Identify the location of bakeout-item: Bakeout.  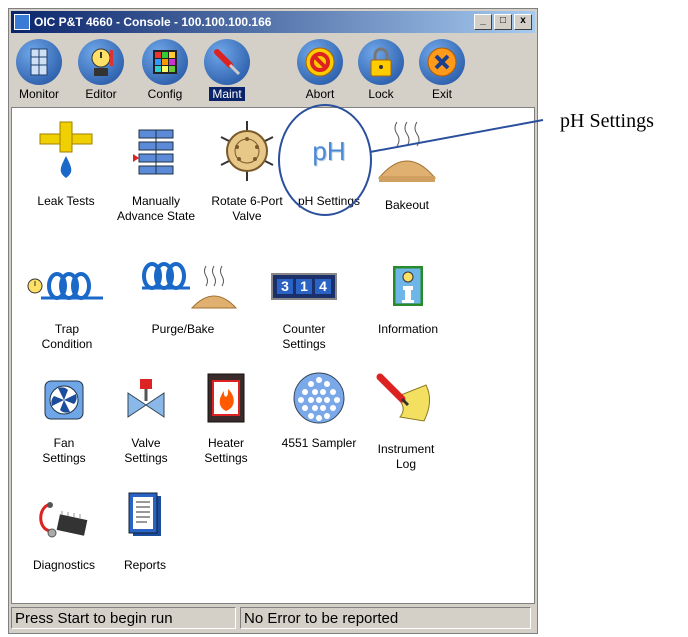
(407, 164).